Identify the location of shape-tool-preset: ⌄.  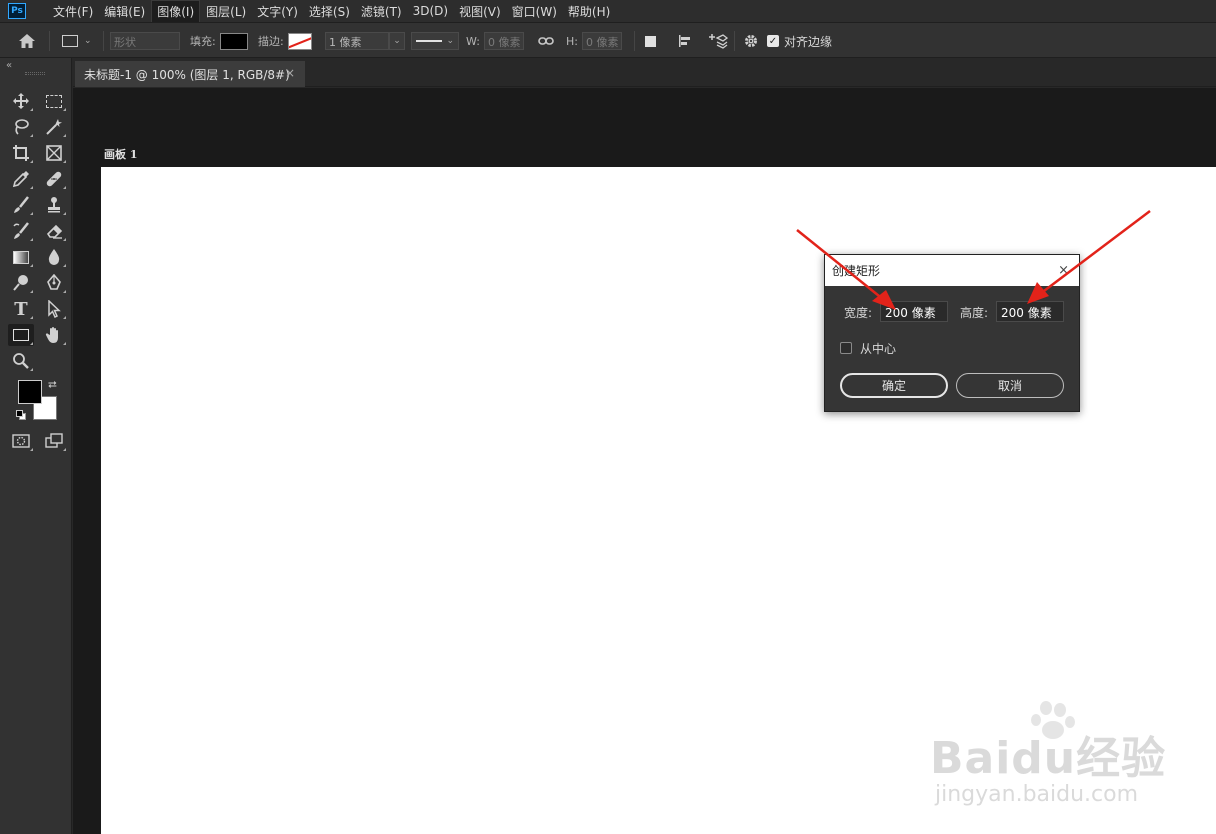
(77, 41).